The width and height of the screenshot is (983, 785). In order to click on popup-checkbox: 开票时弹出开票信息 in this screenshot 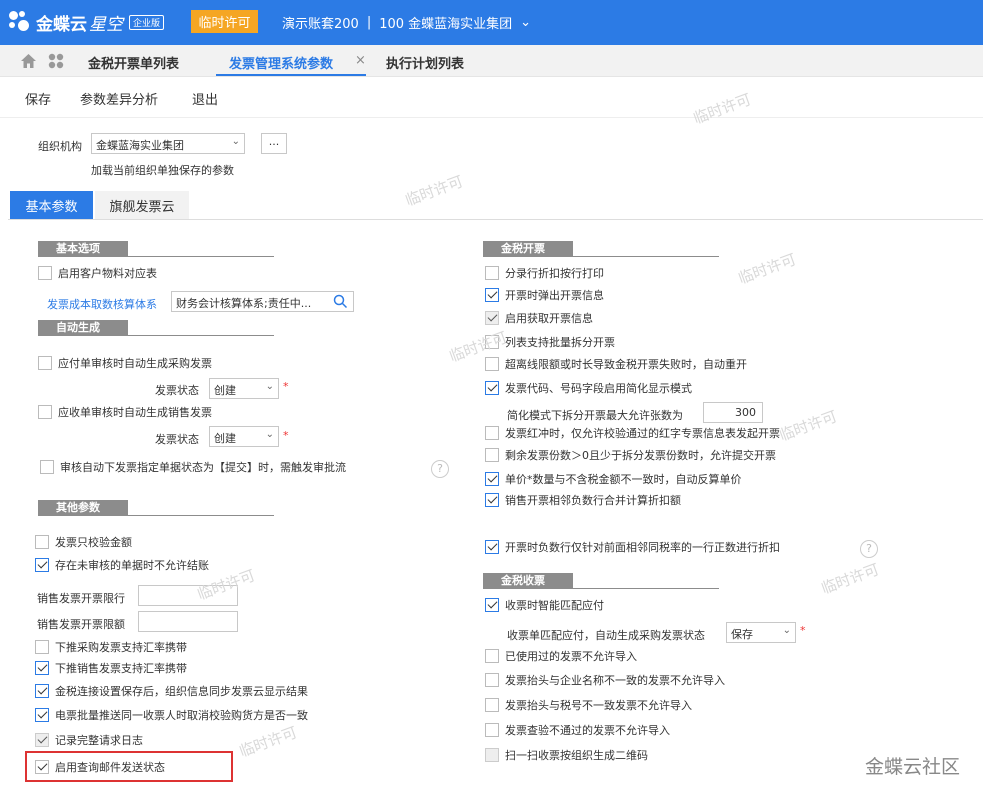, I will do `click(544, 295)`.